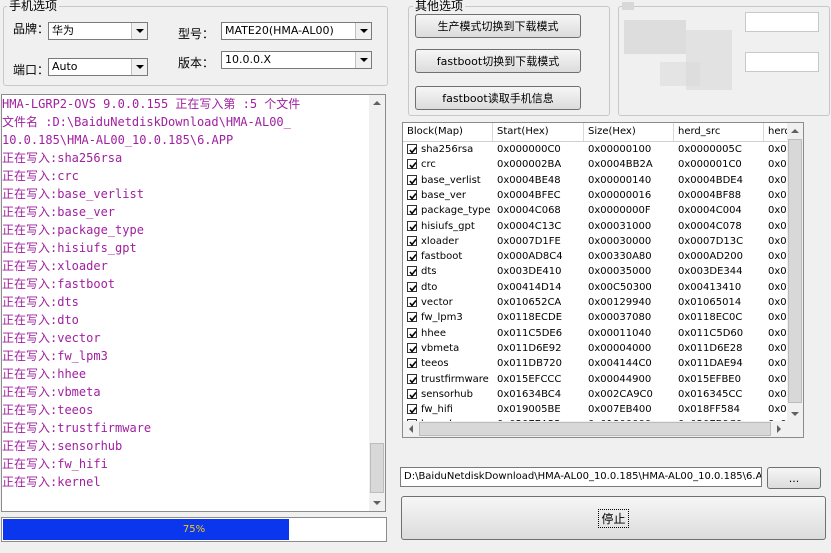 The width and height of the screenshot is (831, 553). Describe the element at coordinates (44, 374) in the screenshot. I see `log-line: 正在写入:hhee` at that location.